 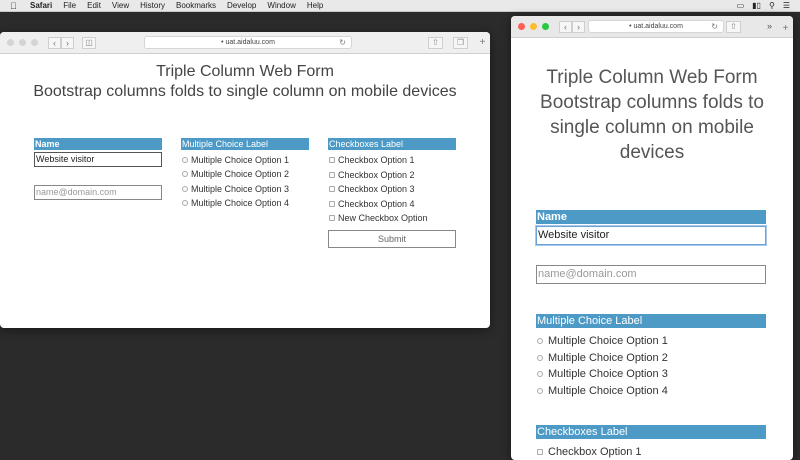 I want to click on status-icons: ▭ ▮▯ ⚲ ☰, so click(x=768, y=5).